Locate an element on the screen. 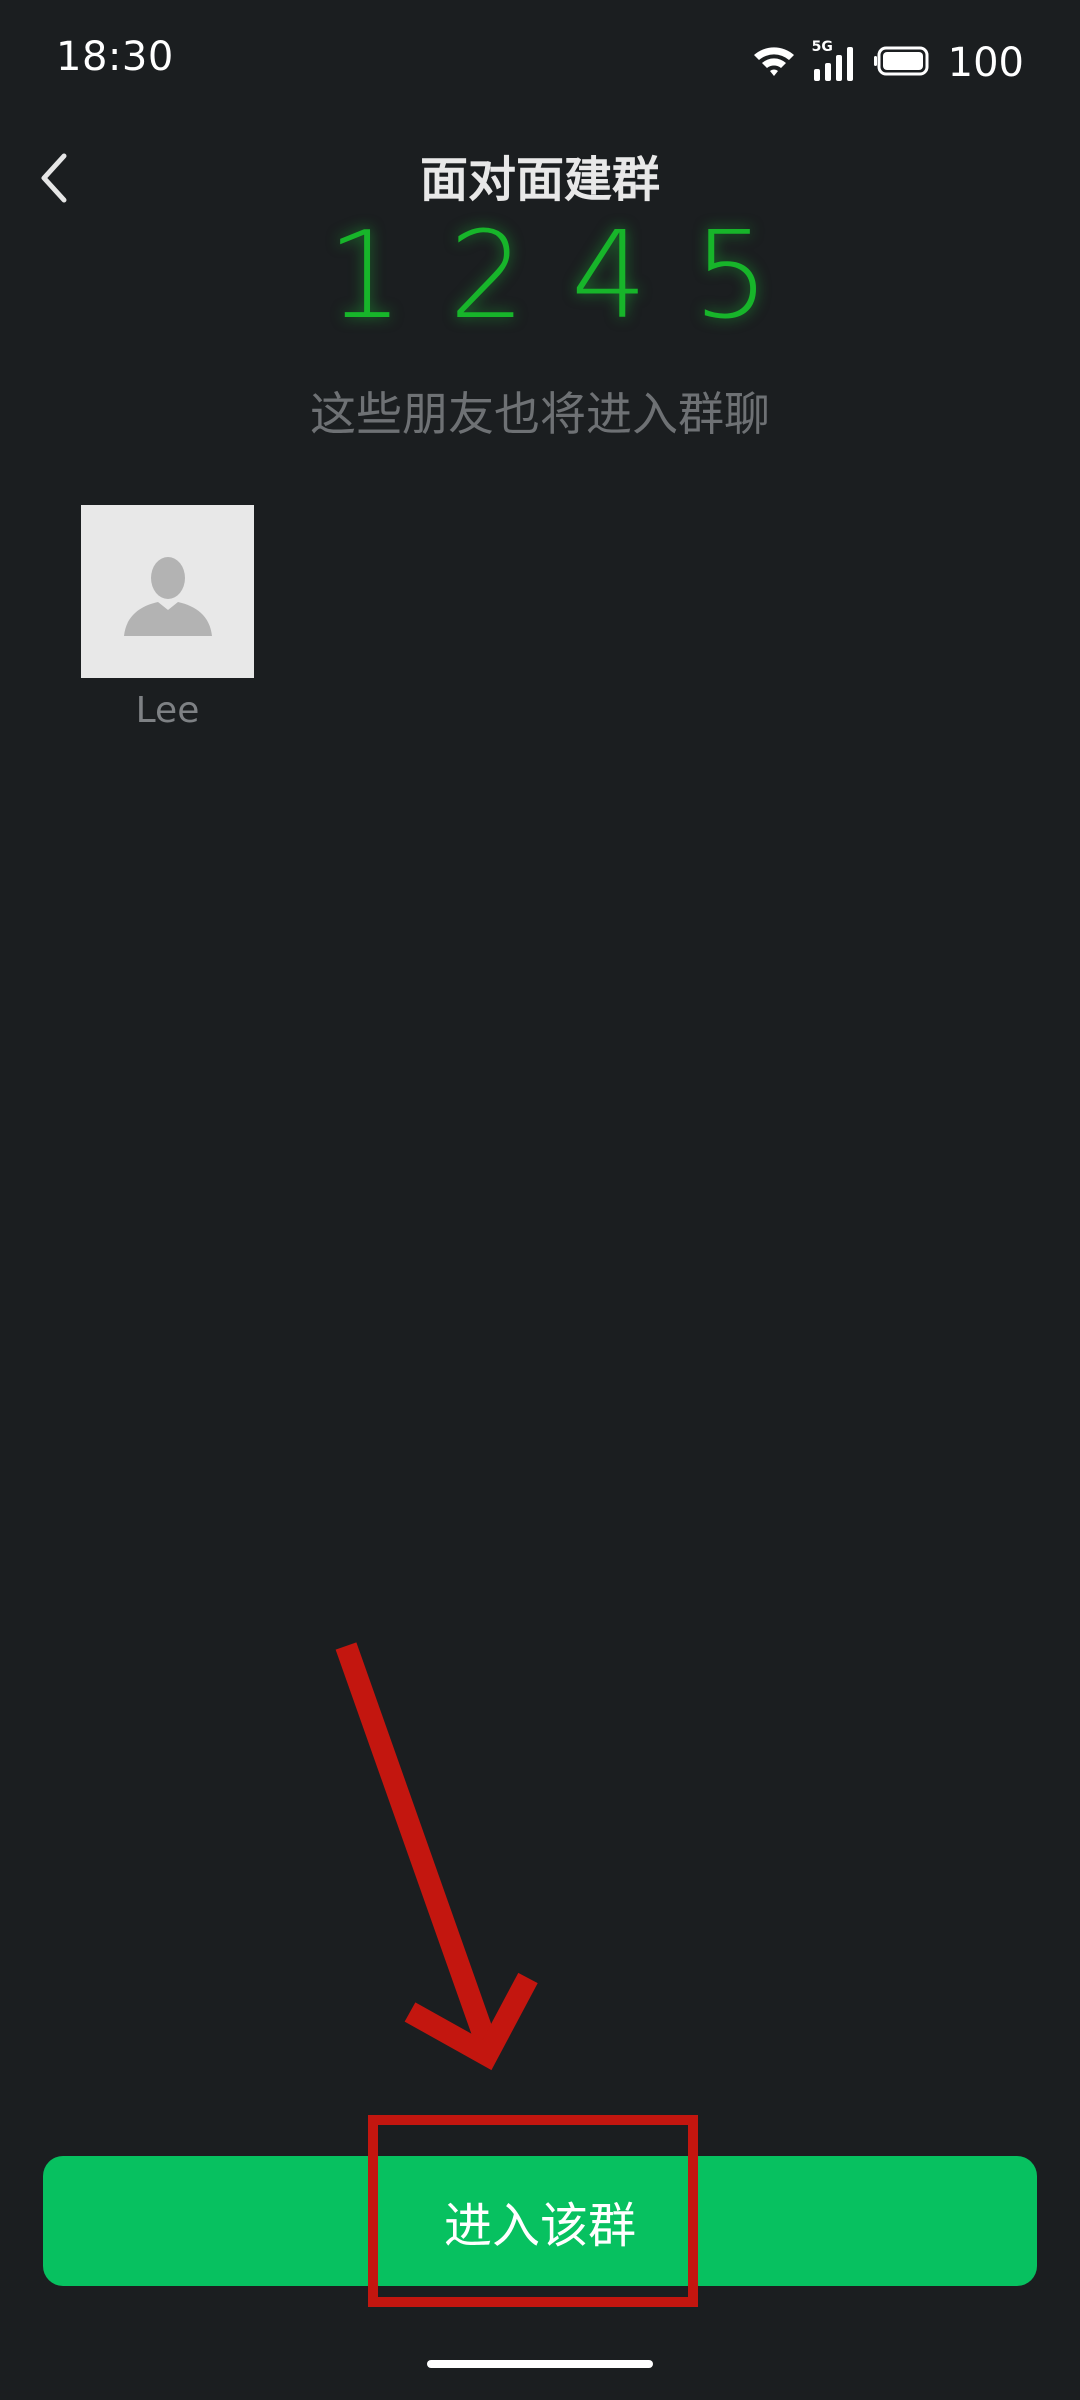  member-item: Lee is located at coordinates (167, 618).